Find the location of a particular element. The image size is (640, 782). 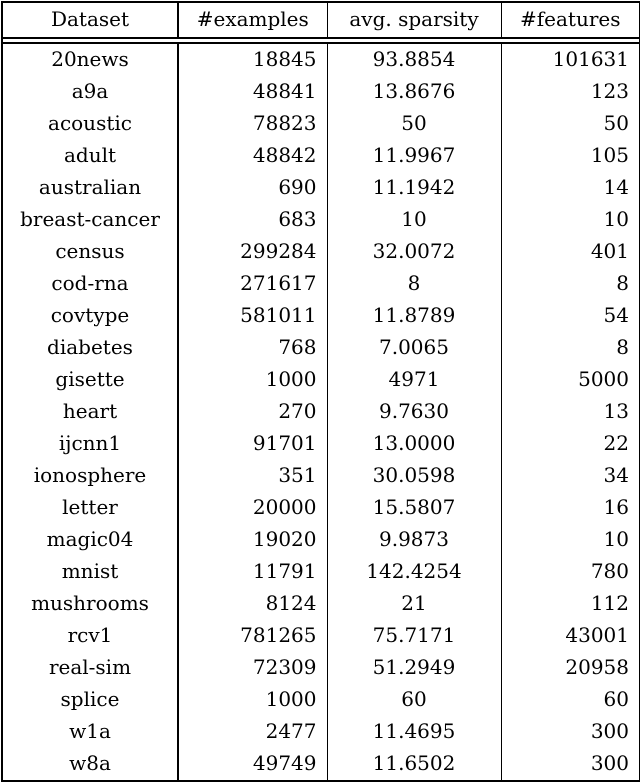

table-row: mushrooms 8124 21 112 is located at coordinates (320, 604).